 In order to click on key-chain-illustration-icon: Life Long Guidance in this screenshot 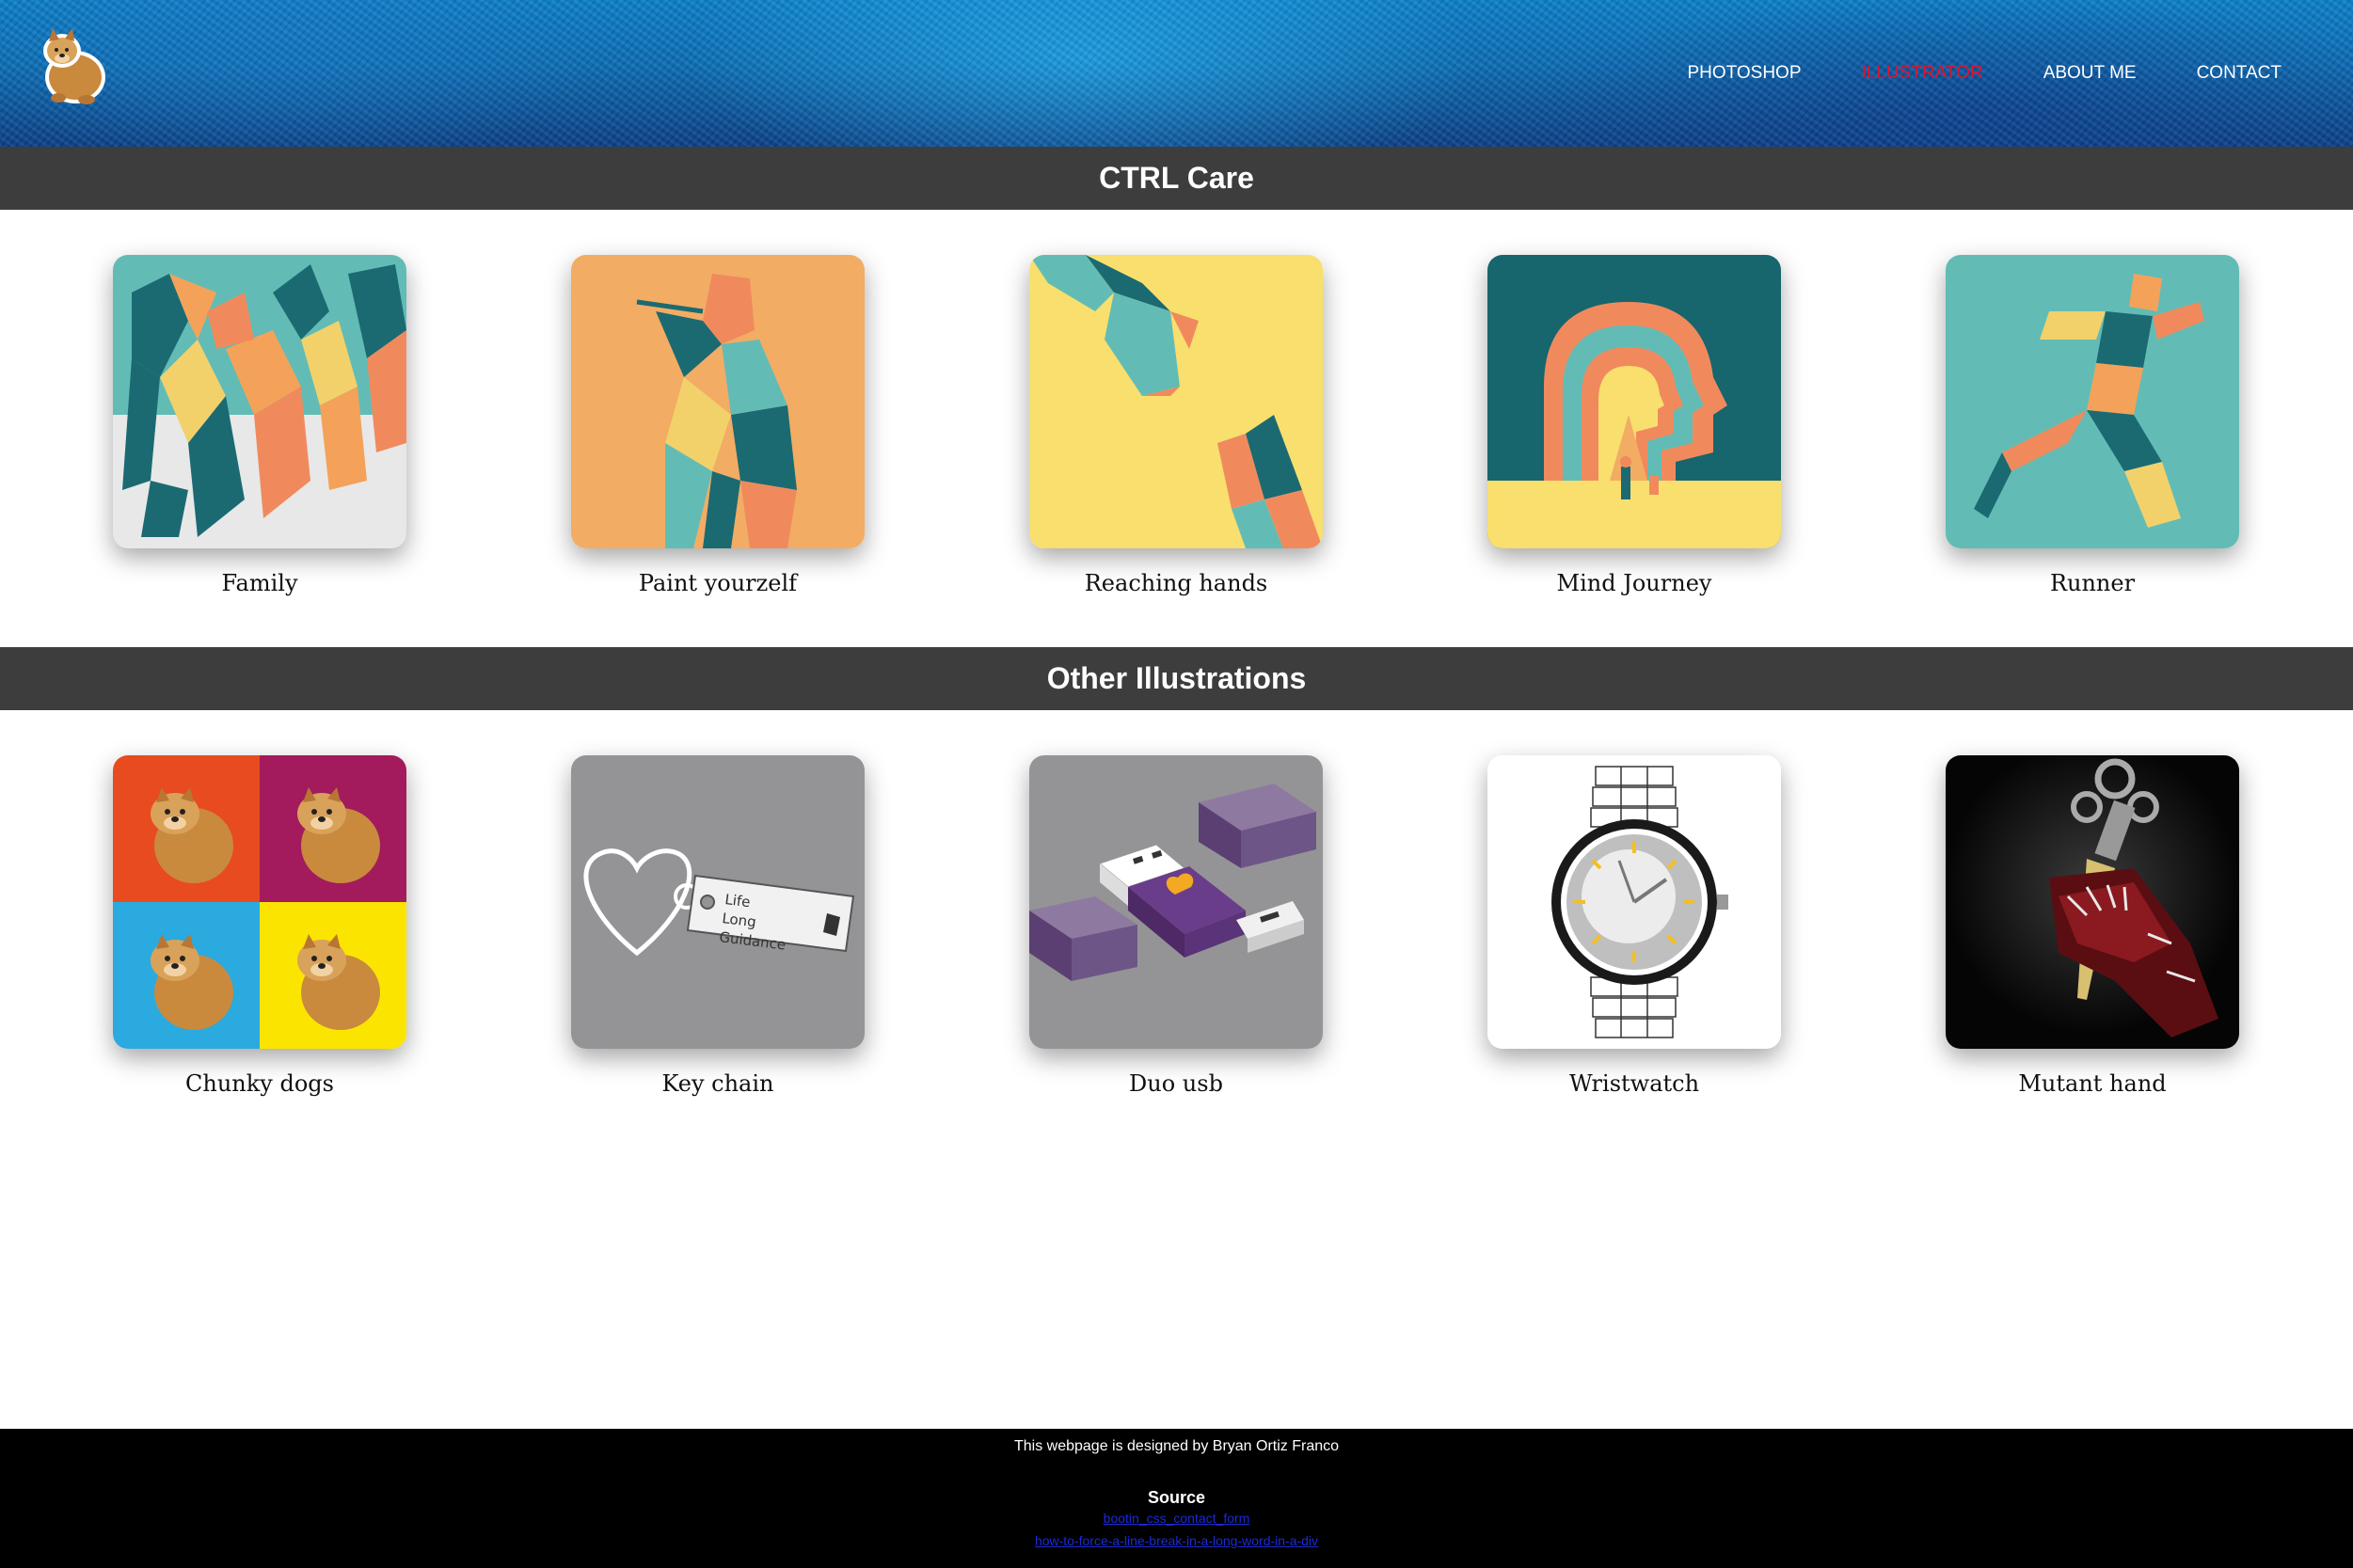, I will do `click(718, 902)`.